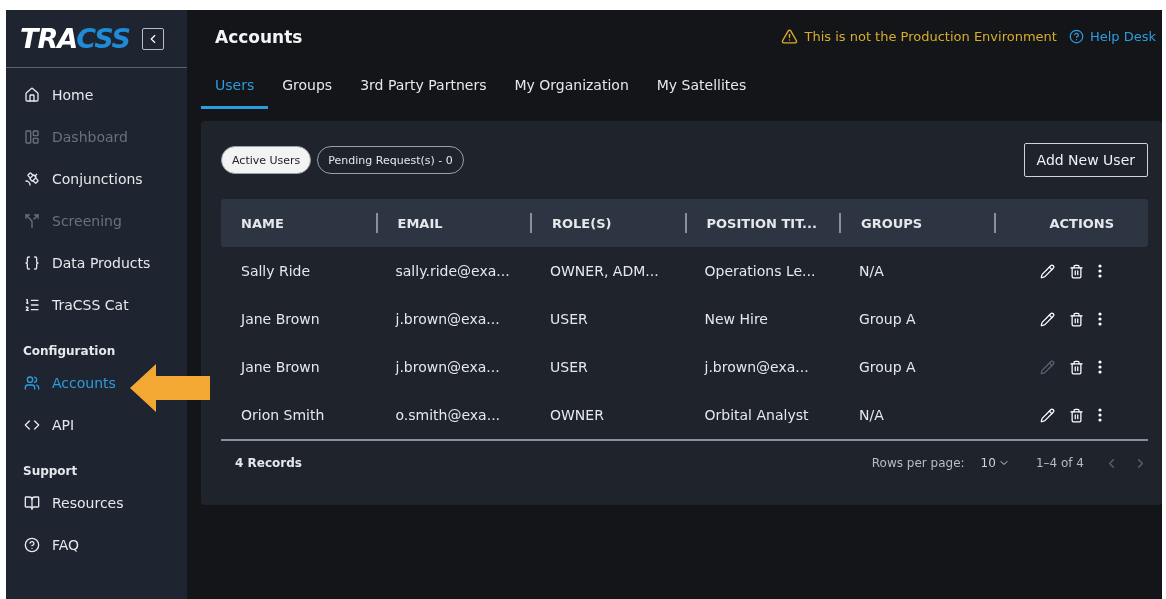  Describe the element at coordinates (50, 471) in the screenshot. I see `section-heading: Support` at that location.